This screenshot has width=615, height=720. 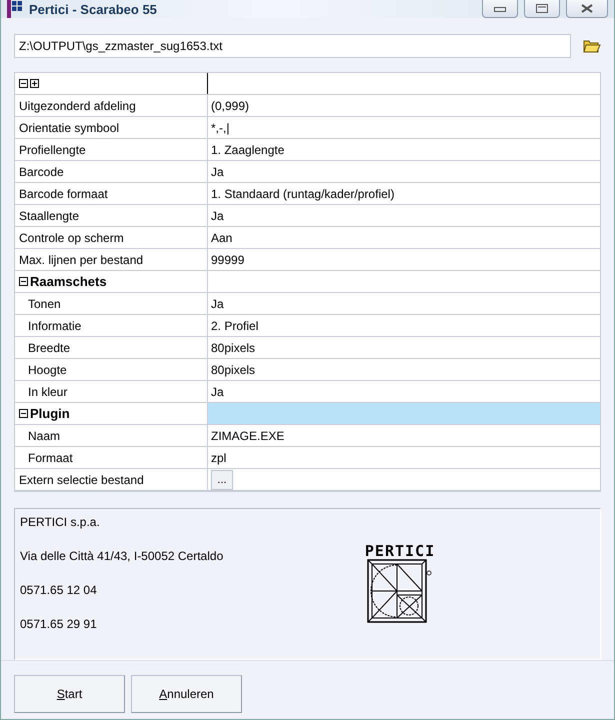 What do you see at coordinates (227, 259) in the screenshot?
I see `property-value: 99999` at bounding box center [227, 259].